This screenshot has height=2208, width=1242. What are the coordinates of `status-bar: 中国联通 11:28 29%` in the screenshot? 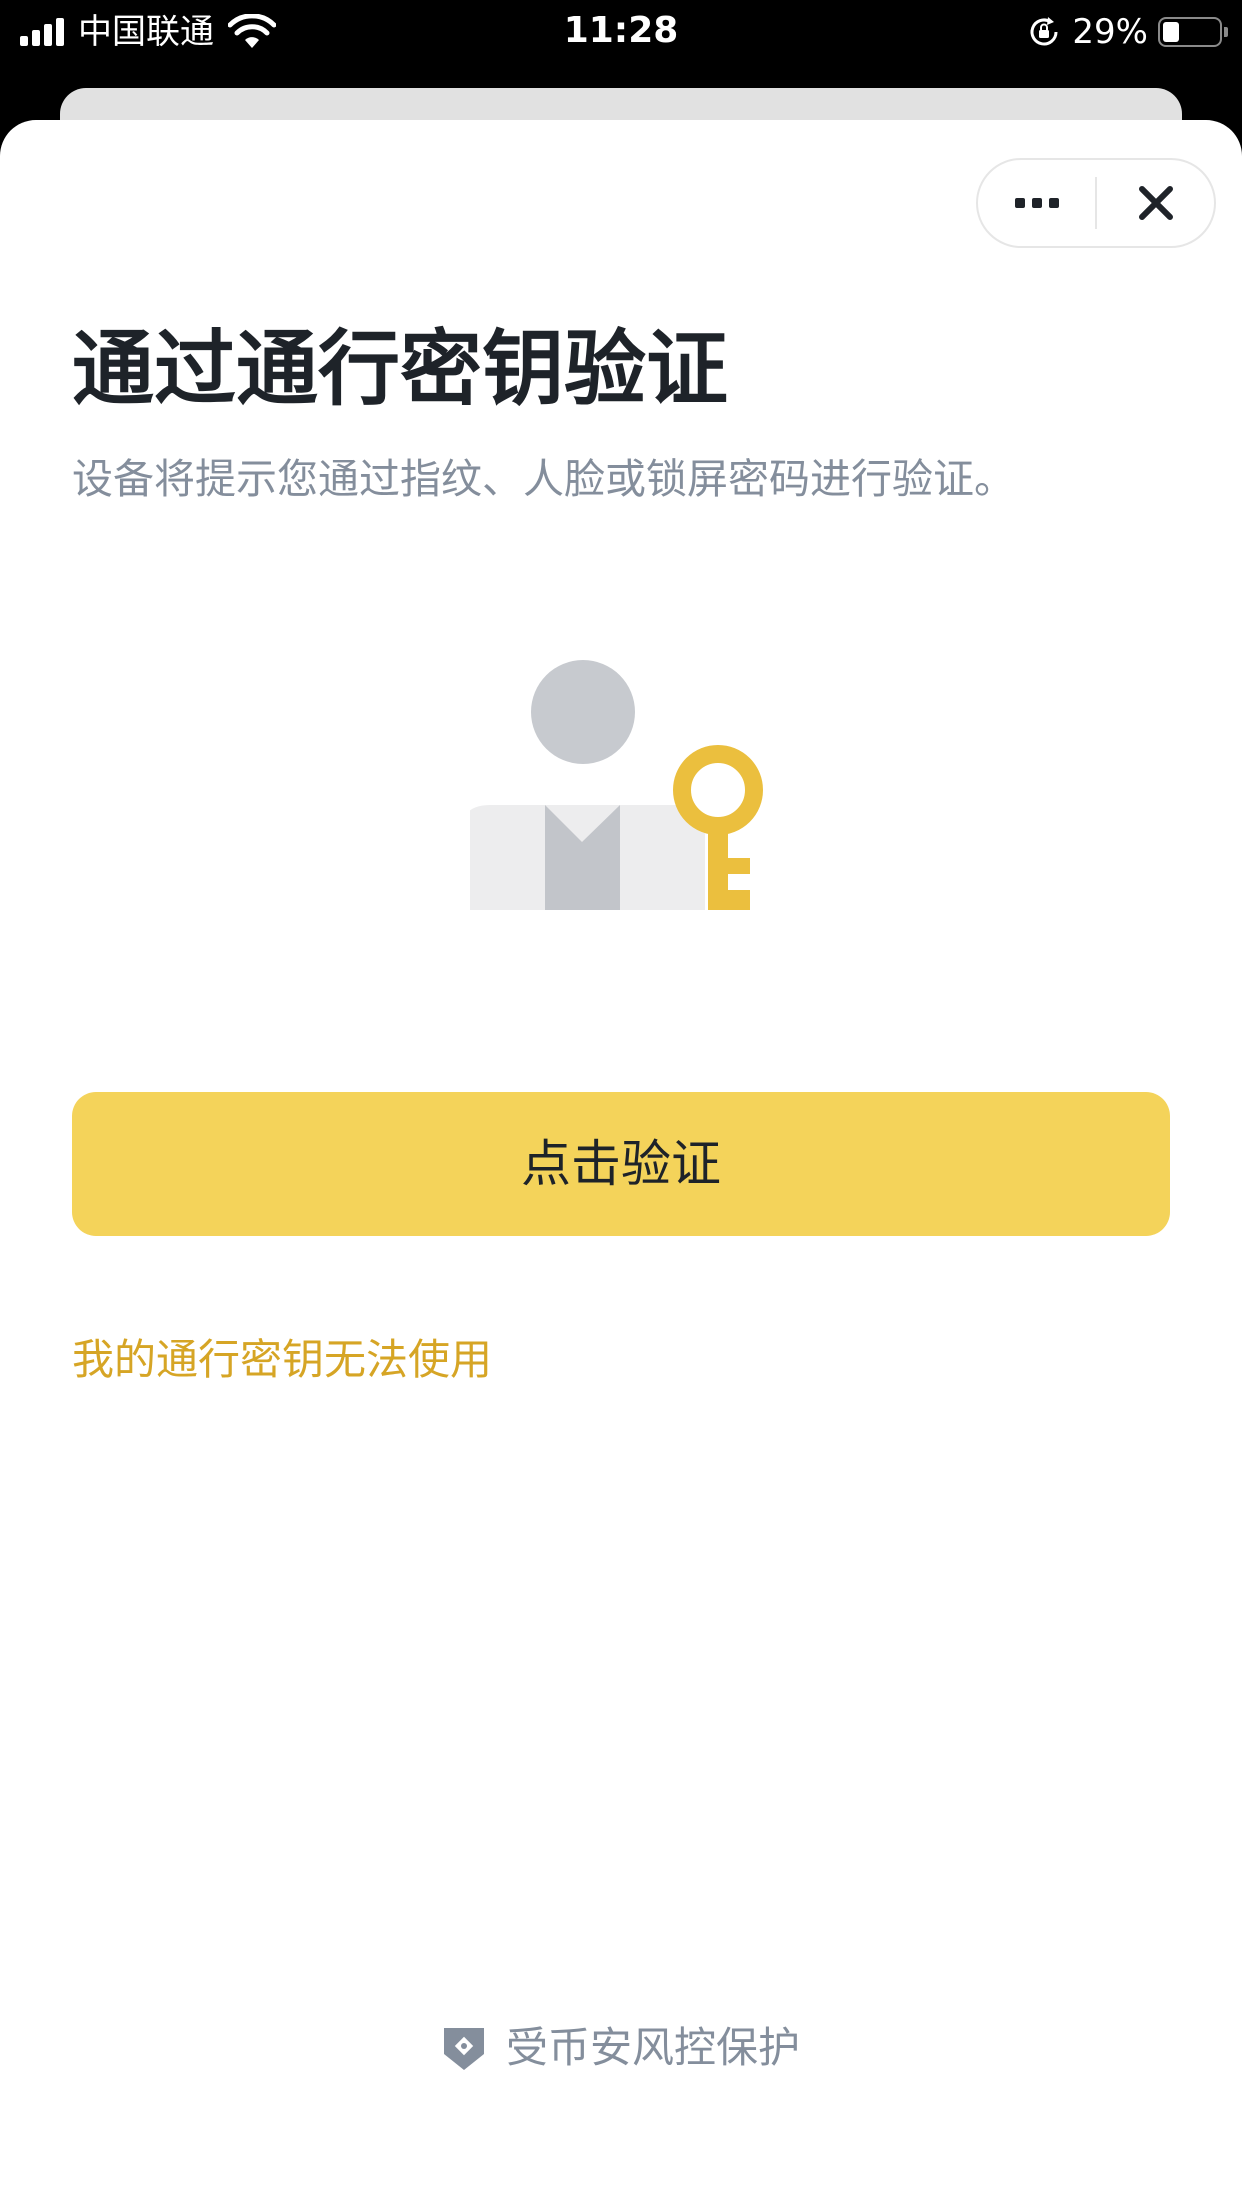 It's located at (621, 45).